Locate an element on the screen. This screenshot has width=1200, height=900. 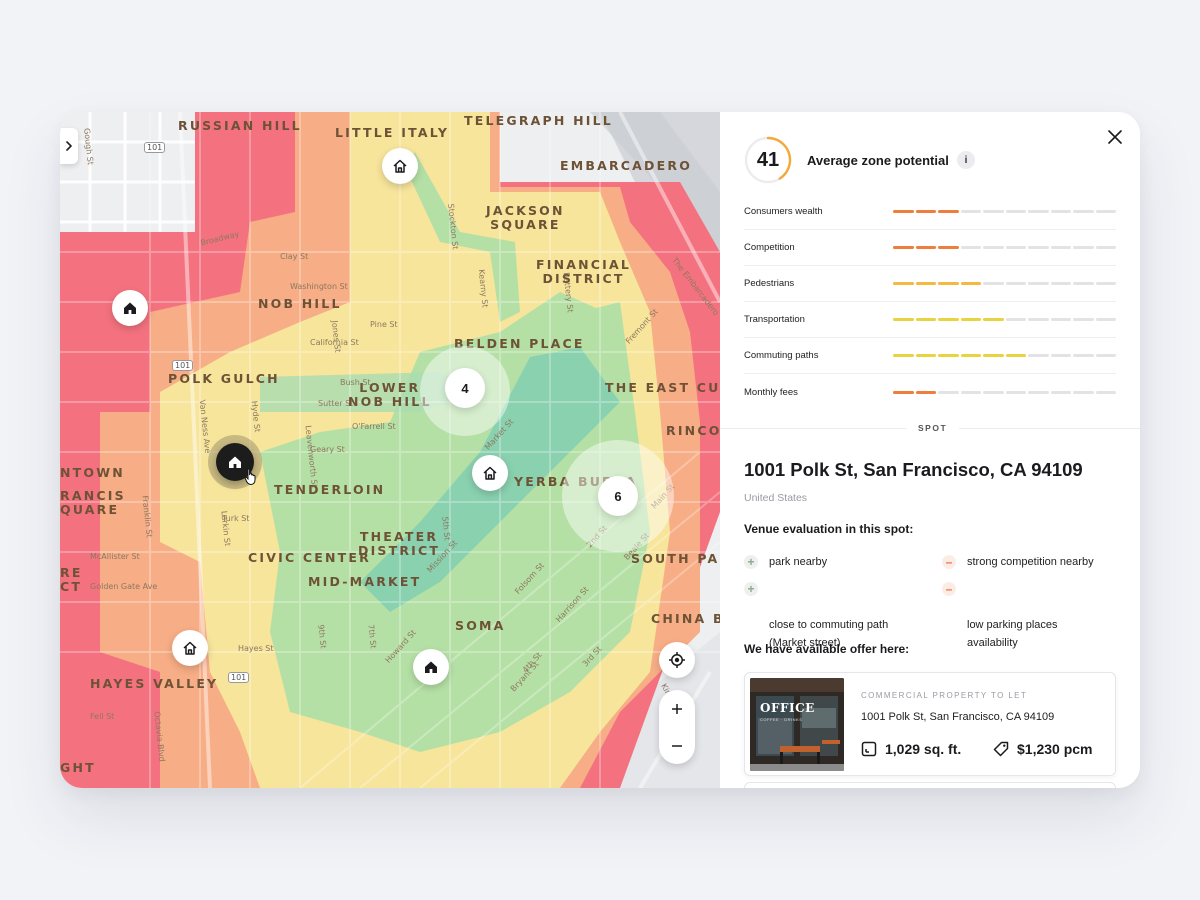
street-label: Hayes St is located at coordinates (256, 648).